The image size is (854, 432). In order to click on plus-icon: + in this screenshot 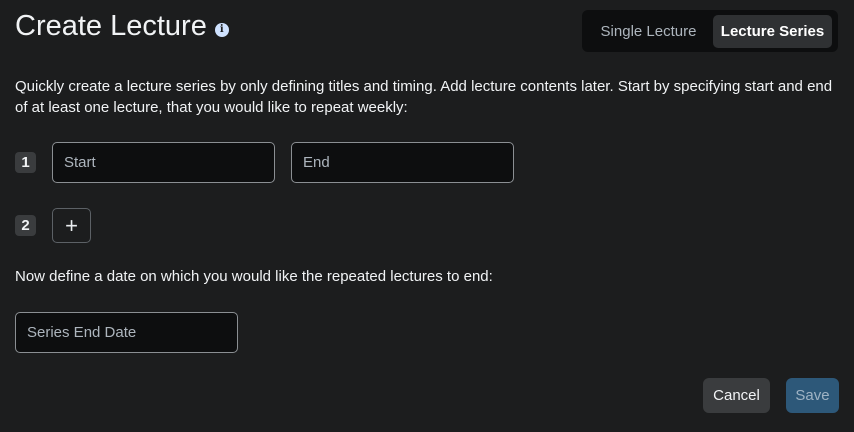, I will do `click(71, 225)`.